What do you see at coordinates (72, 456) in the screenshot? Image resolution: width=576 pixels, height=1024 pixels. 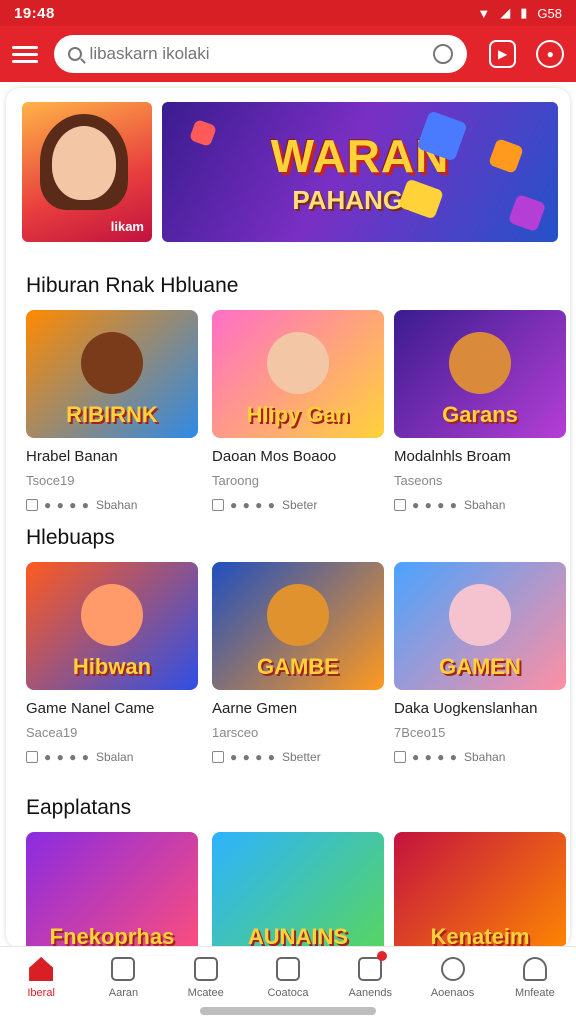 I see `game-title: Hrabel Banan` at bounding box center [72, 456].